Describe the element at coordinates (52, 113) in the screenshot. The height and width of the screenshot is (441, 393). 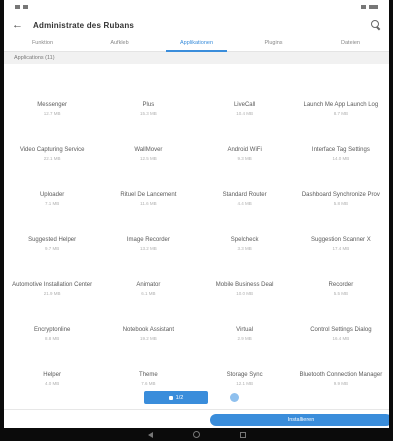
I see `app-size: 12.7 MB` at that location.